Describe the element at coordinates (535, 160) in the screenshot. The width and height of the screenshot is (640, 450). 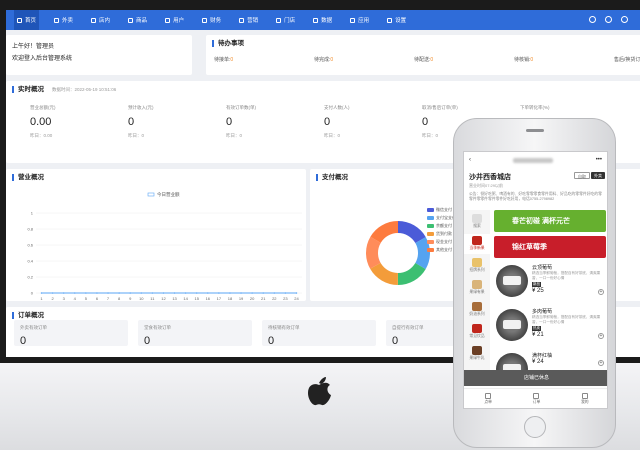
I see `mini-app-bar: ‹ •••` at that location.